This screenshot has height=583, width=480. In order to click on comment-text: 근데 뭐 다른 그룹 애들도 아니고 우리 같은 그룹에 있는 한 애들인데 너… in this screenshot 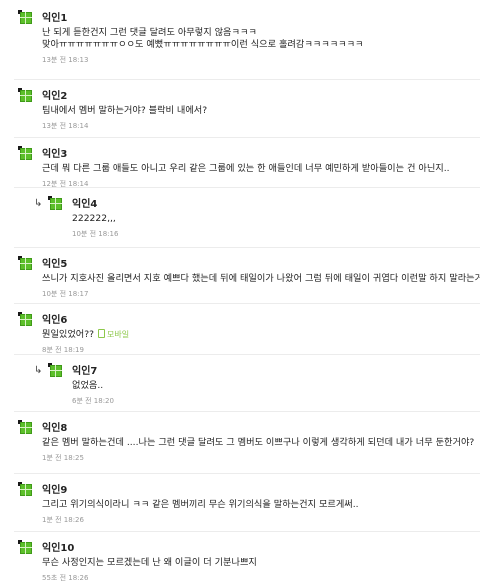, I will do `click(246, 169)`.